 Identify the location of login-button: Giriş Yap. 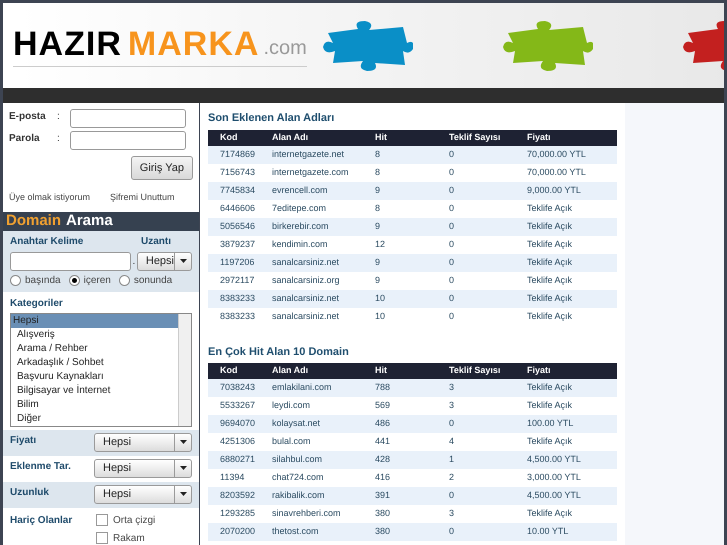
(161, 168).